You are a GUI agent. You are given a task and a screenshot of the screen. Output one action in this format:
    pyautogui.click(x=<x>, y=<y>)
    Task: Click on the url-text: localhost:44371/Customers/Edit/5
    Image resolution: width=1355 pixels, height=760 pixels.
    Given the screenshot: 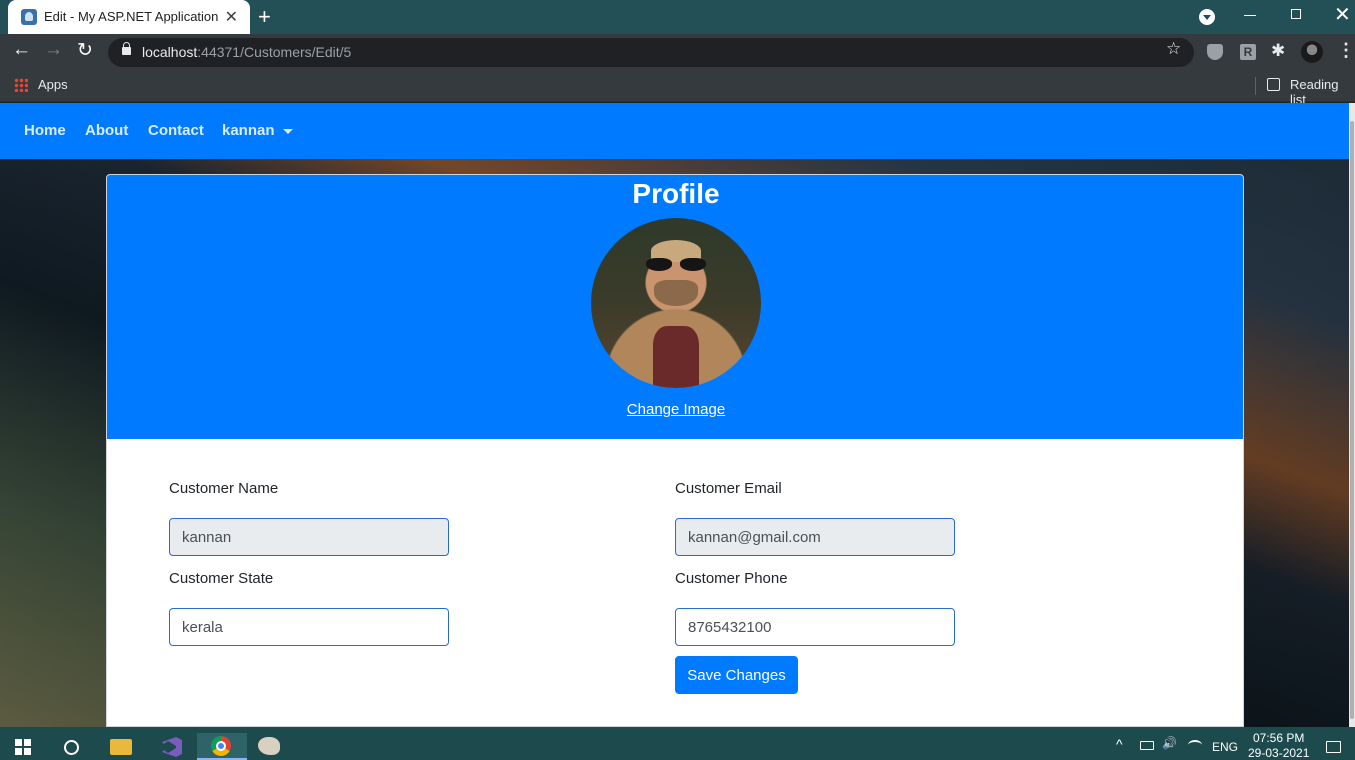 What is the action you would take?
    pyautogui.click(x=246, y=52)
    